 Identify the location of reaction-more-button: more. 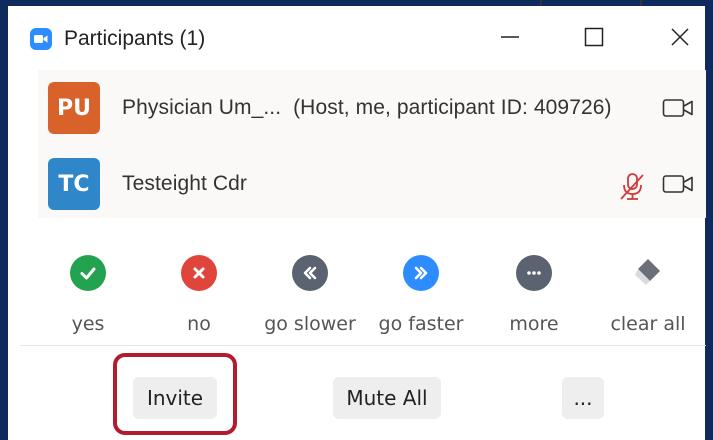
(534, 295).